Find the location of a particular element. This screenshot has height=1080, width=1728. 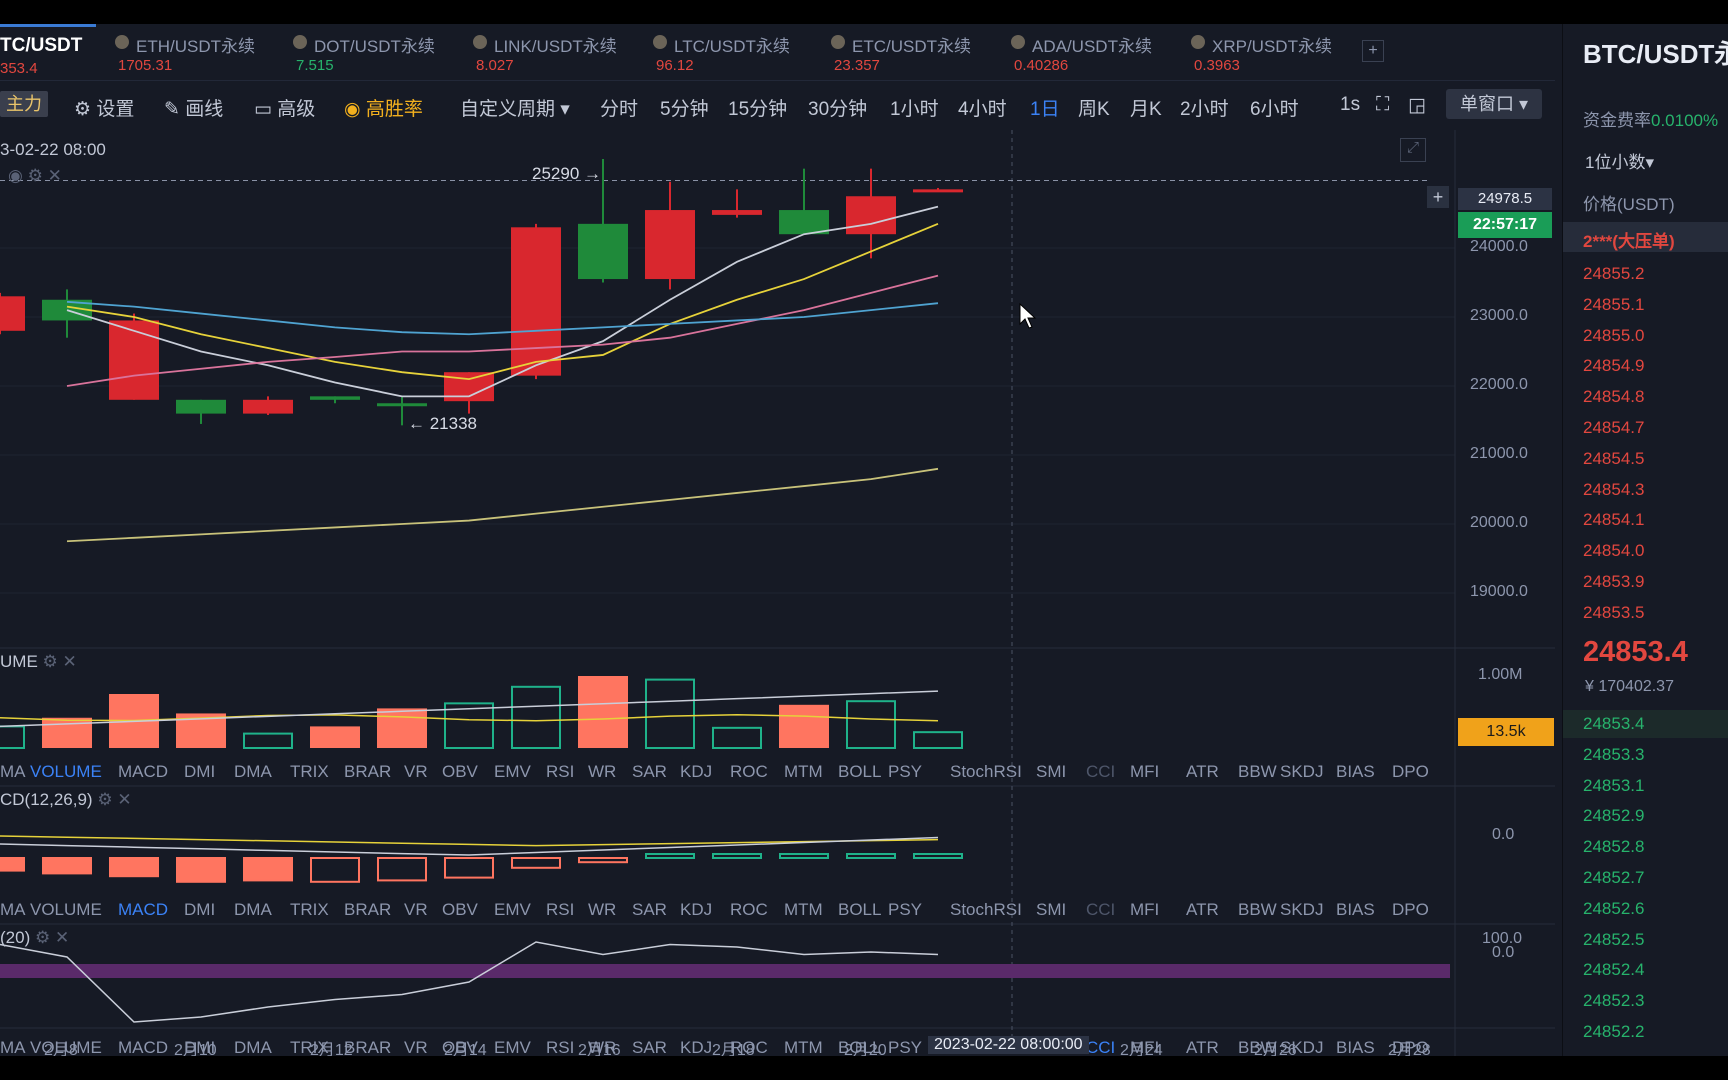

seconds-button: 1s is located at coordinates (1350, 105).